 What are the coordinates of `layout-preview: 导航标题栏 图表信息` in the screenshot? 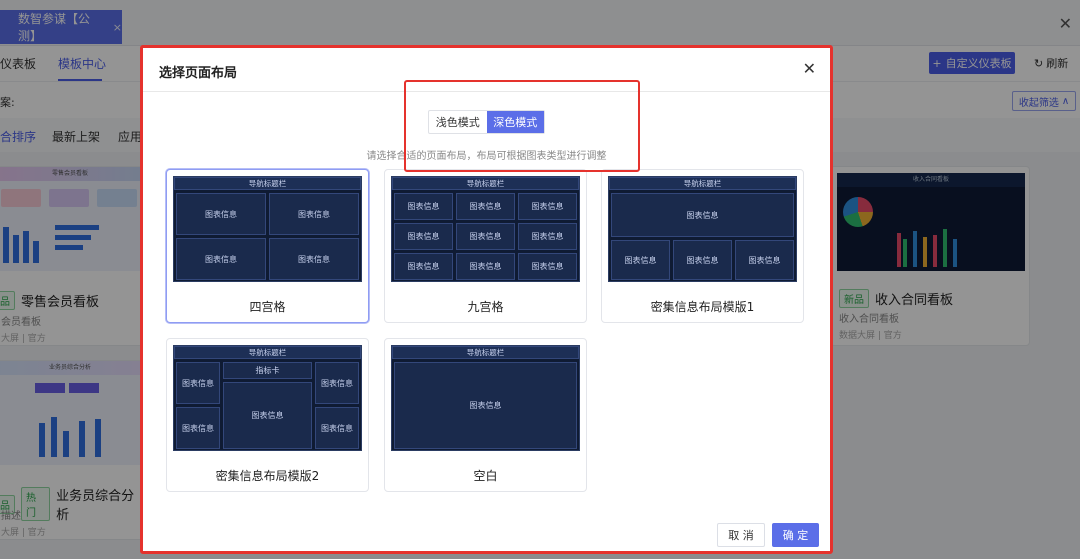 It's located at (485, 398).